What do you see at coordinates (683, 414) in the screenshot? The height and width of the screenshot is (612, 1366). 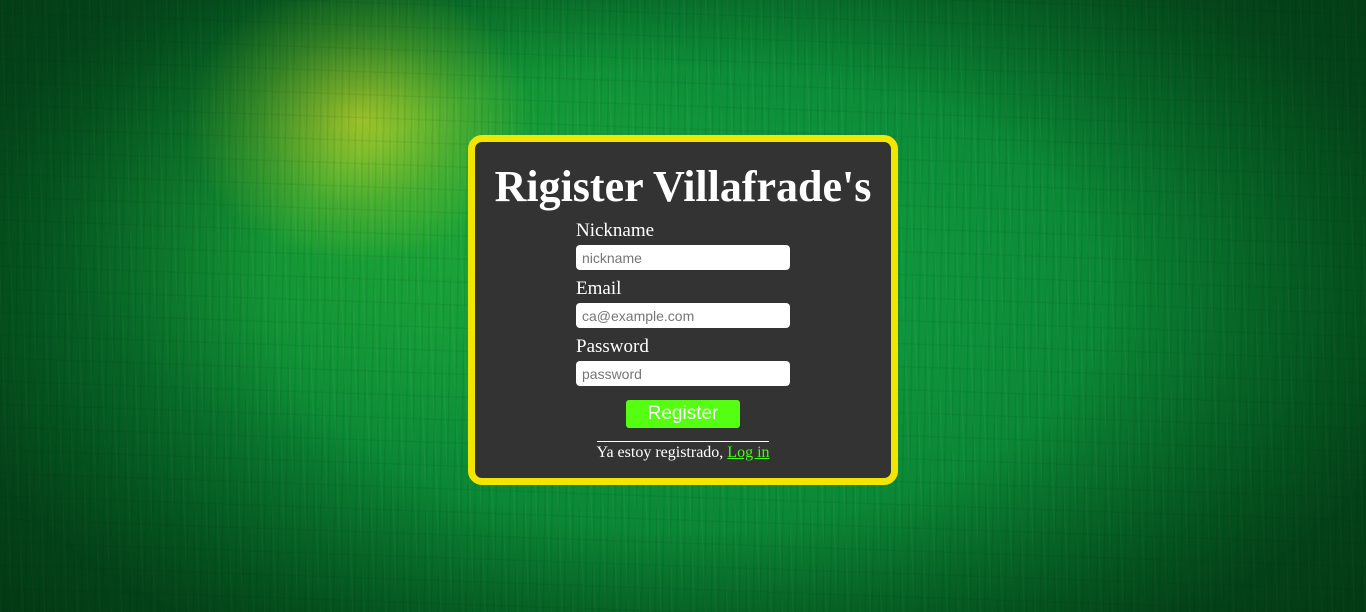 I see `register-button: Register` at bounding box center [683, 414].